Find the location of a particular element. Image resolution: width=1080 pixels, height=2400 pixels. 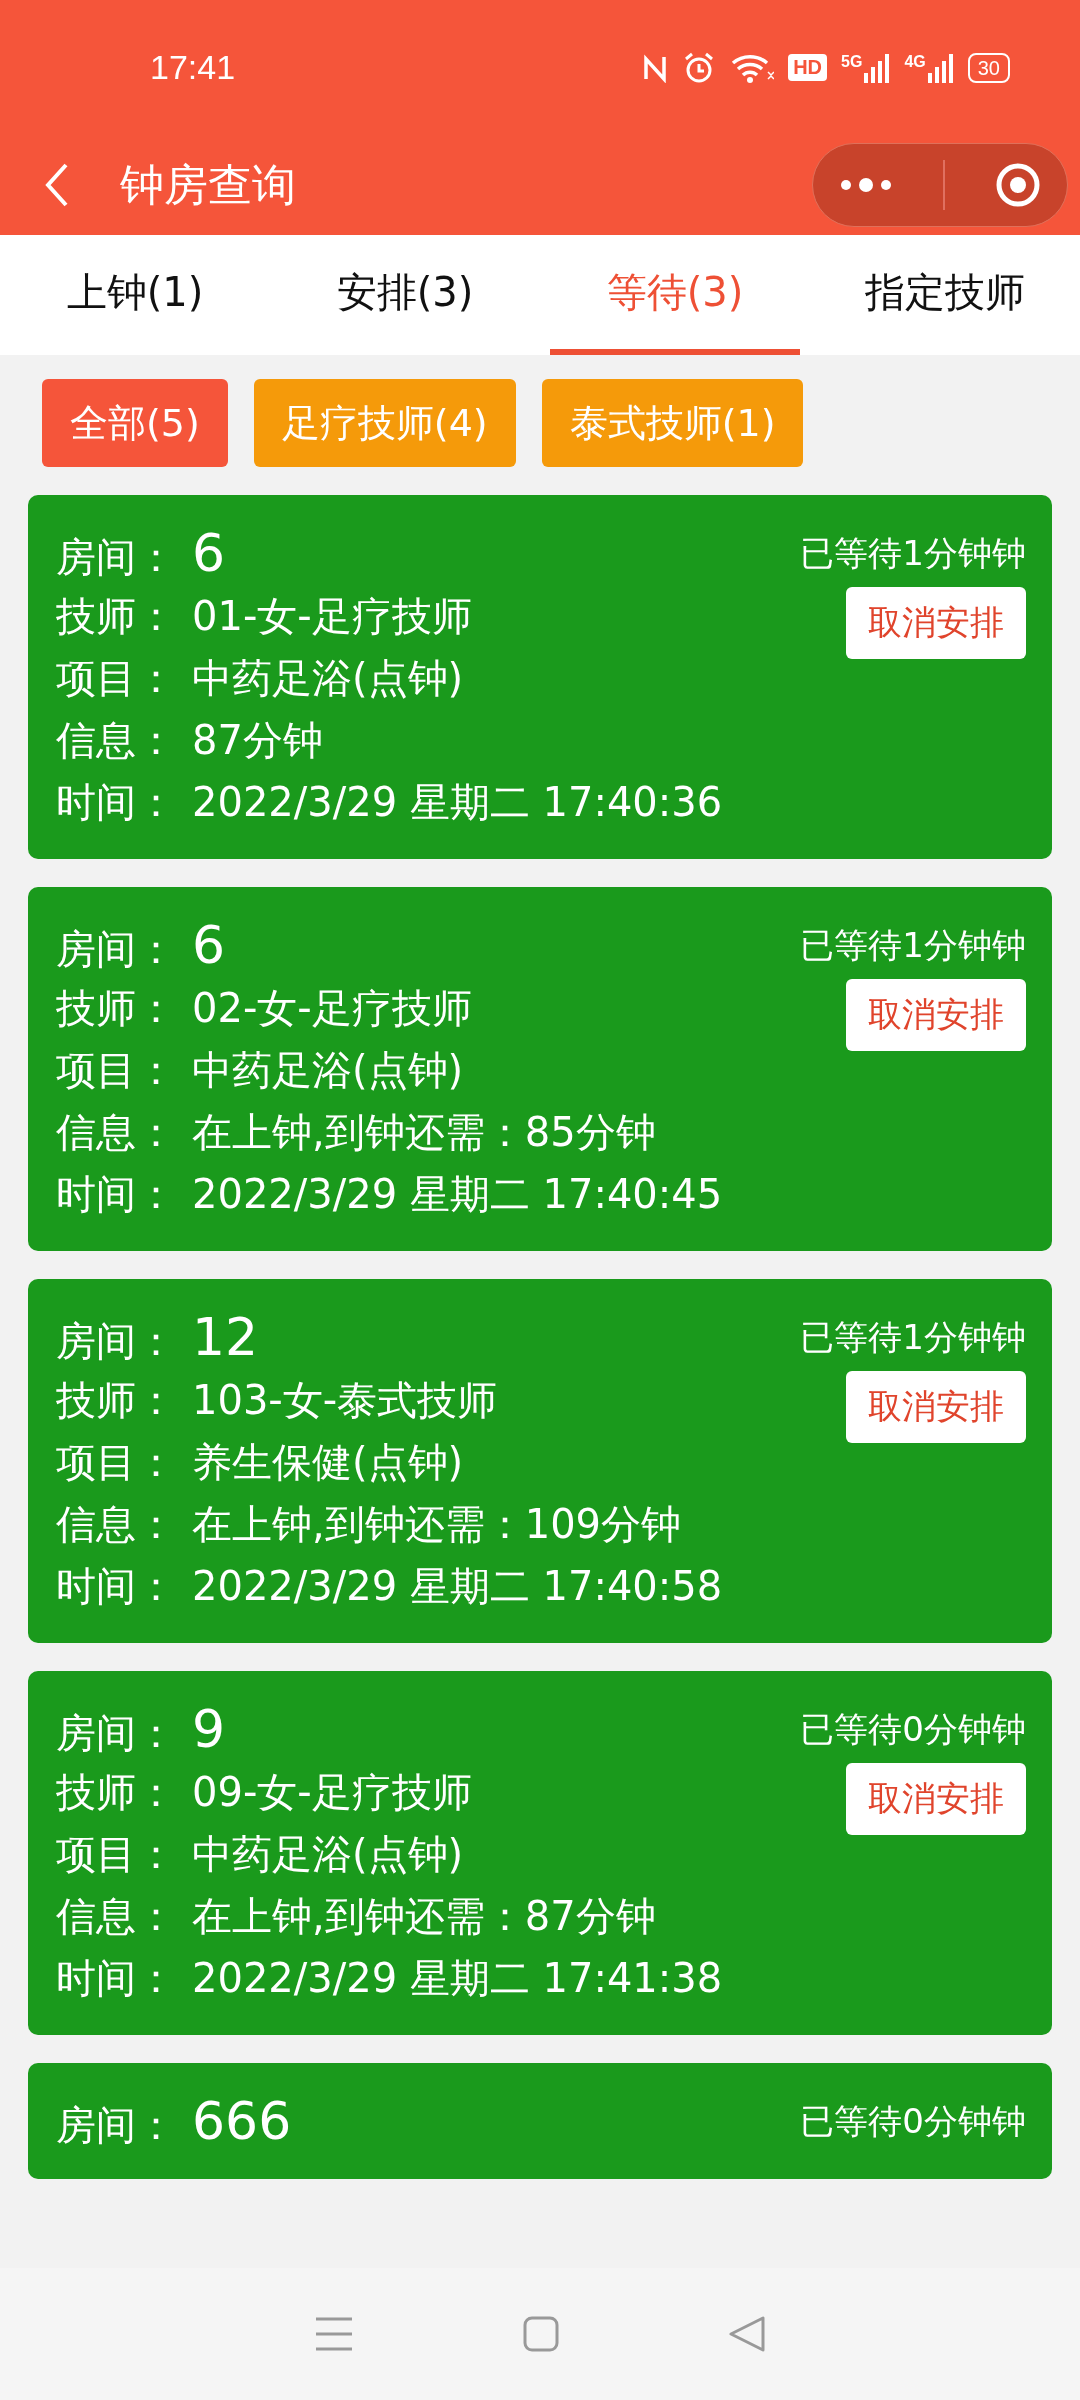

field-value: 在上钟,到钟还需：87分钟 is located at coordinates (424, 1916).